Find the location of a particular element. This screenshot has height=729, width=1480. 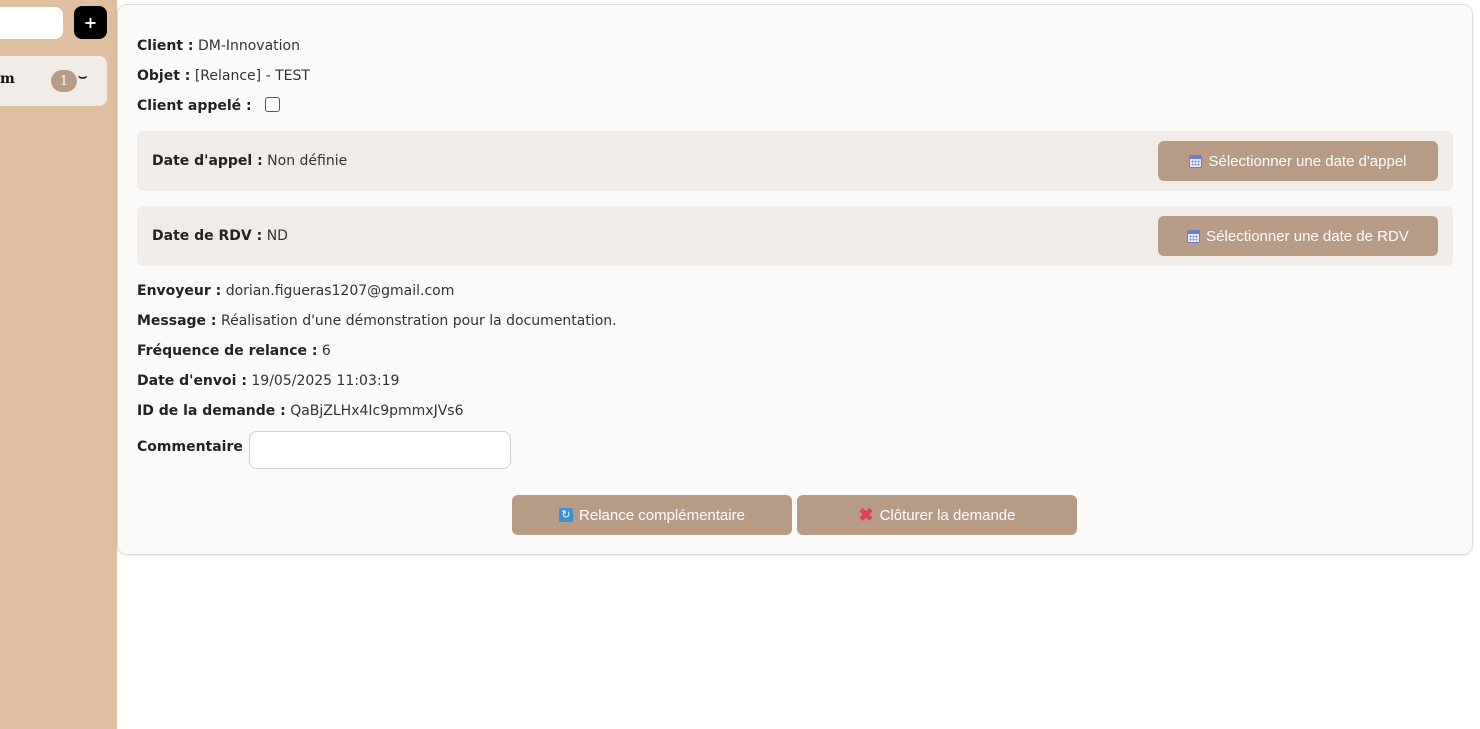

close-icon: ✖ is located at coordinates (866, 515).